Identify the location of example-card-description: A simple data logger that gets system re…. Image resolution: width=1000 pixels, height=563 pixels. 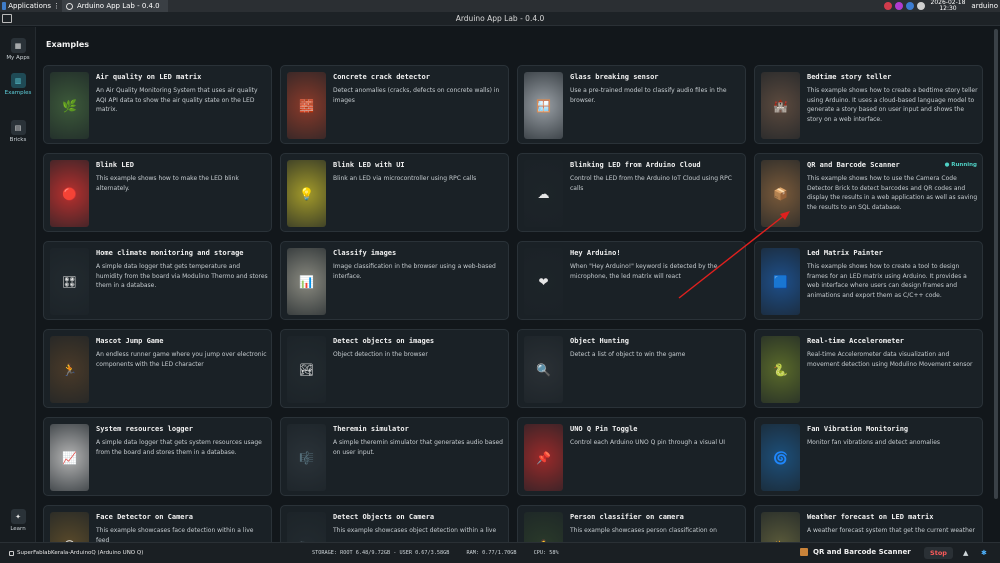
(179, 447).